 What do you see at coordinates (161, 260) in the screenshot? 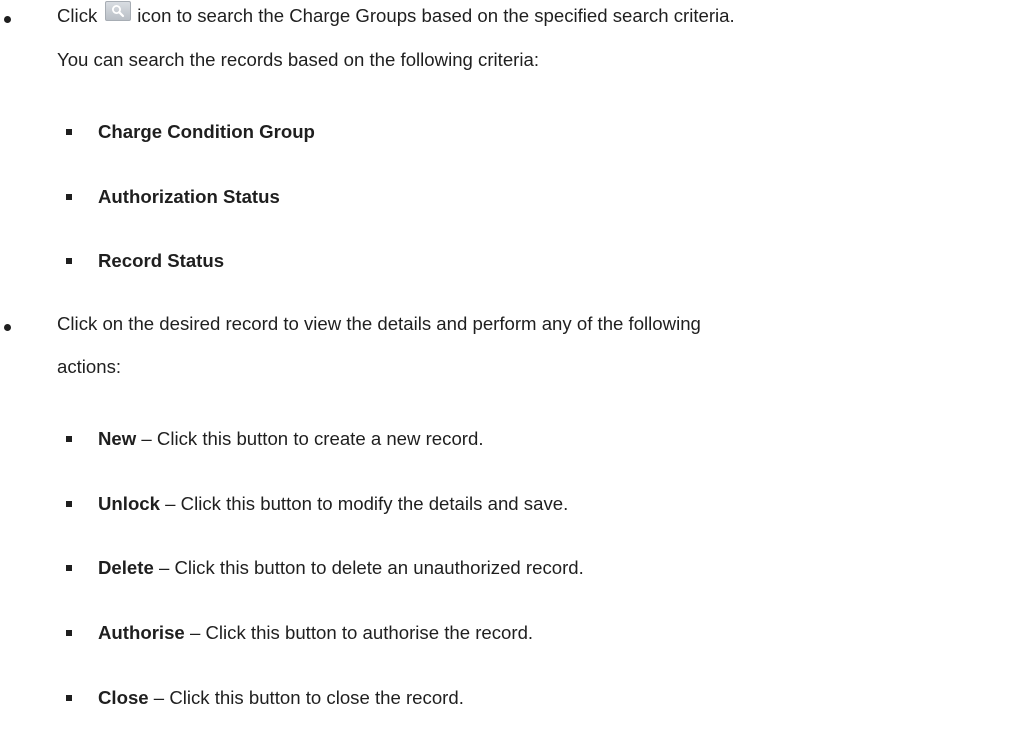
I see `criteria-label: Record Status` at bounding box center [161, 260].